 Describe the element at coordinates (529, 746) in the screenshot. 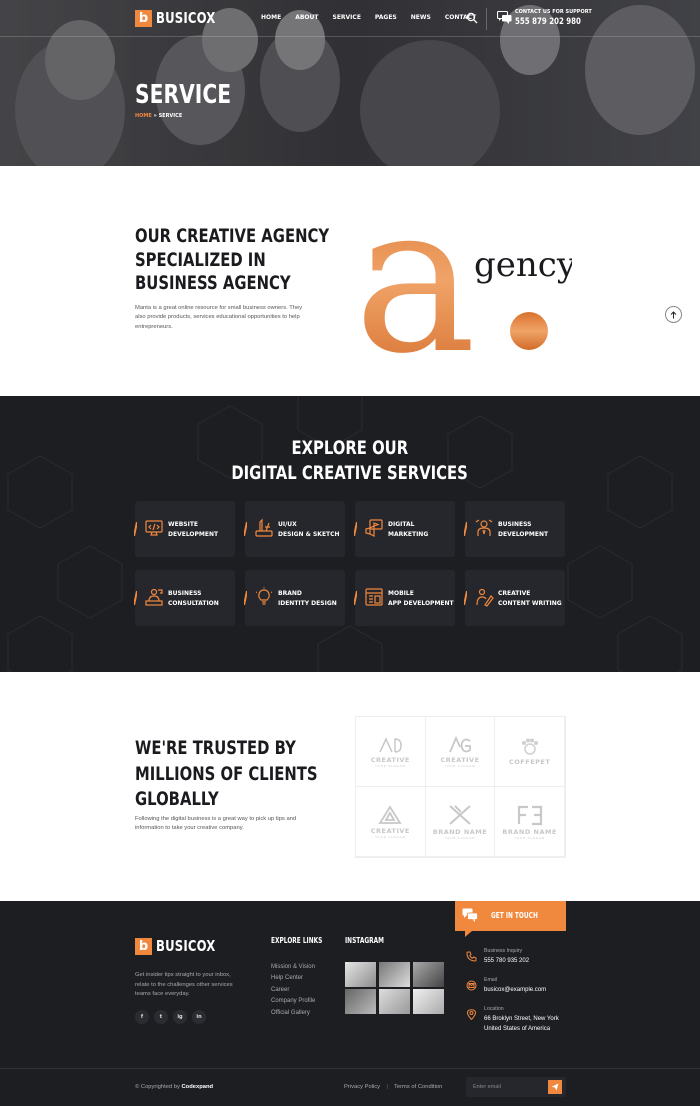

I see `paw-icon` at that location.